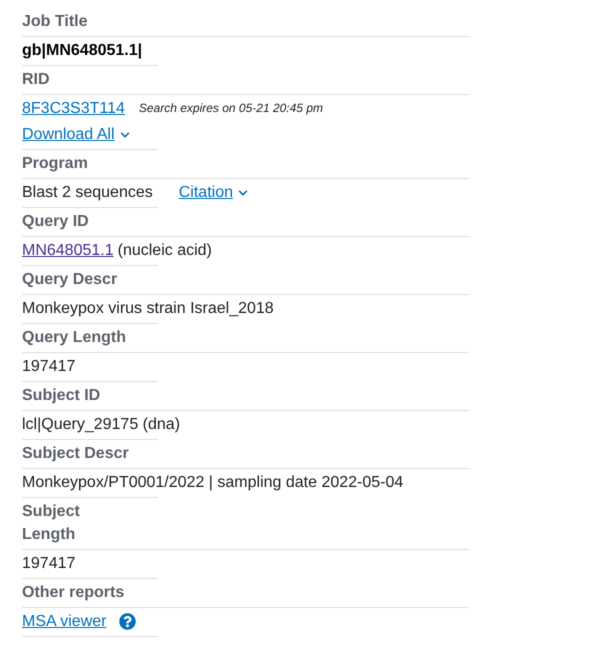  Describe the element at coordinates (56, 222) in the screenshot. I see `field-label: Query ID` at that location.